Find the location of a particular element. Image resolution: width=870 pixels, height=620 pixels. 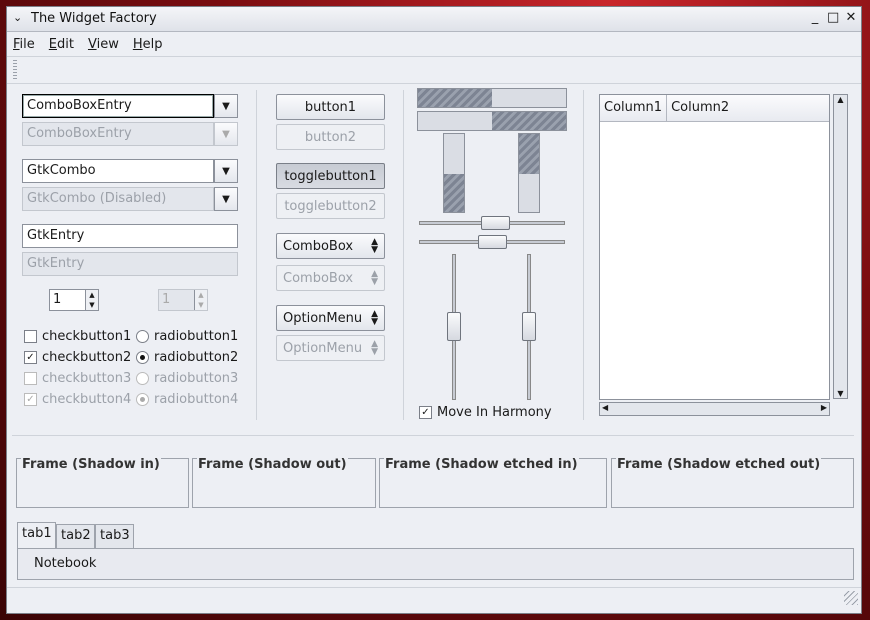

radiobutton4: radiobutton4 is located at coordinates (187, 399).